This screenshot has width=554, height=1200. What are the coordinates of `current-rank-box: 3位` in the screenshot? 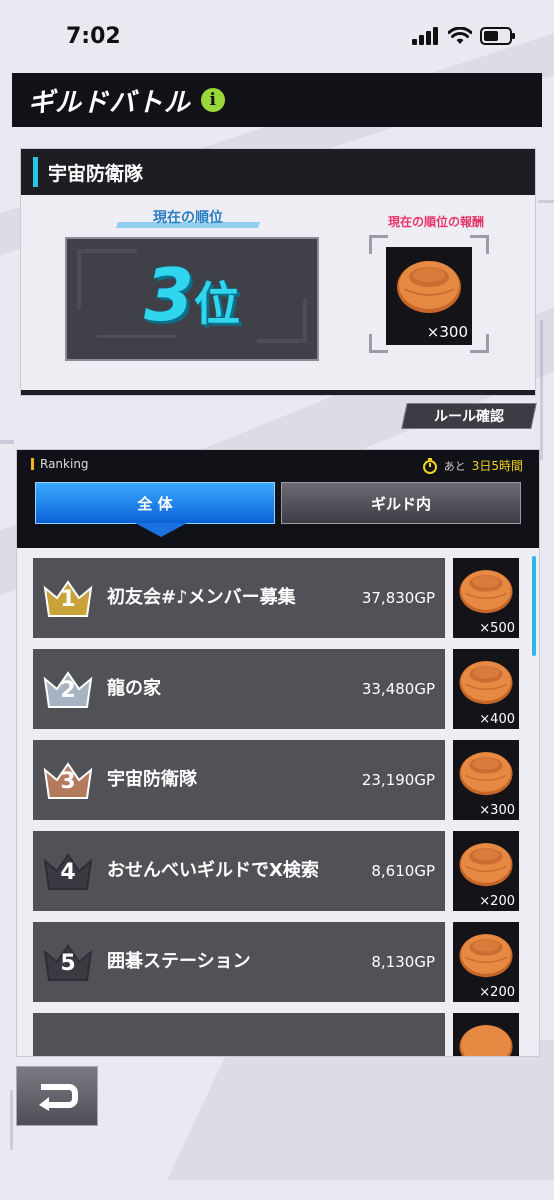 It's located at (192, 299).